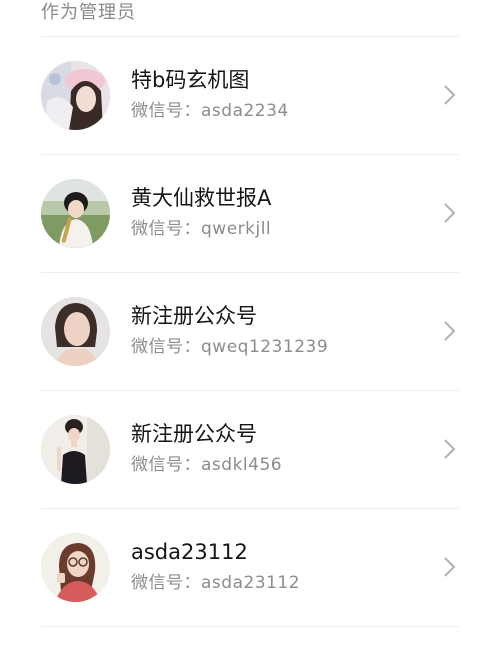 The image size is (500, 666). I want to click on account-name: asda23112, so click(189, 552).